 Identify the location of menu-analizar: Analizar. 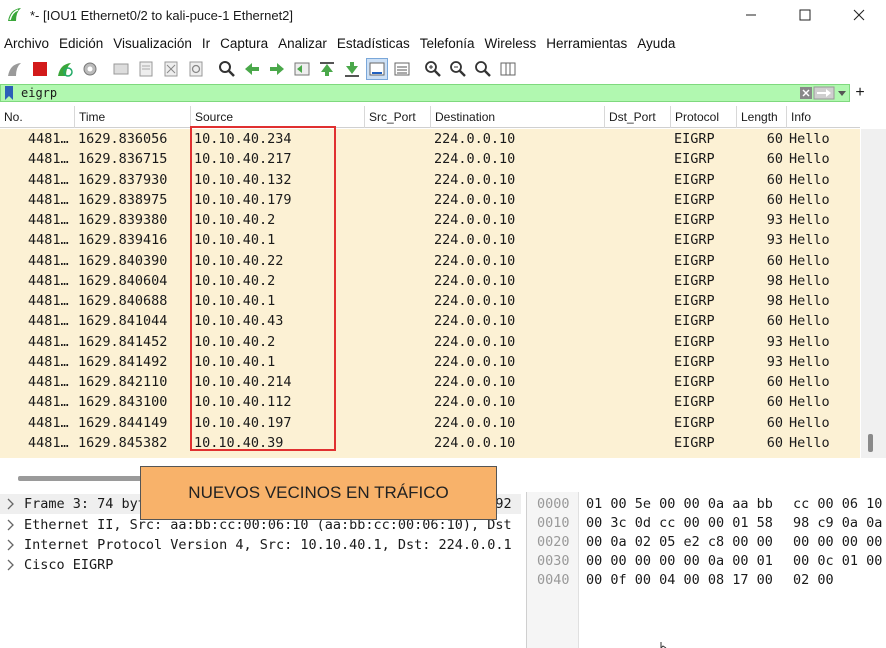
(302, 43).